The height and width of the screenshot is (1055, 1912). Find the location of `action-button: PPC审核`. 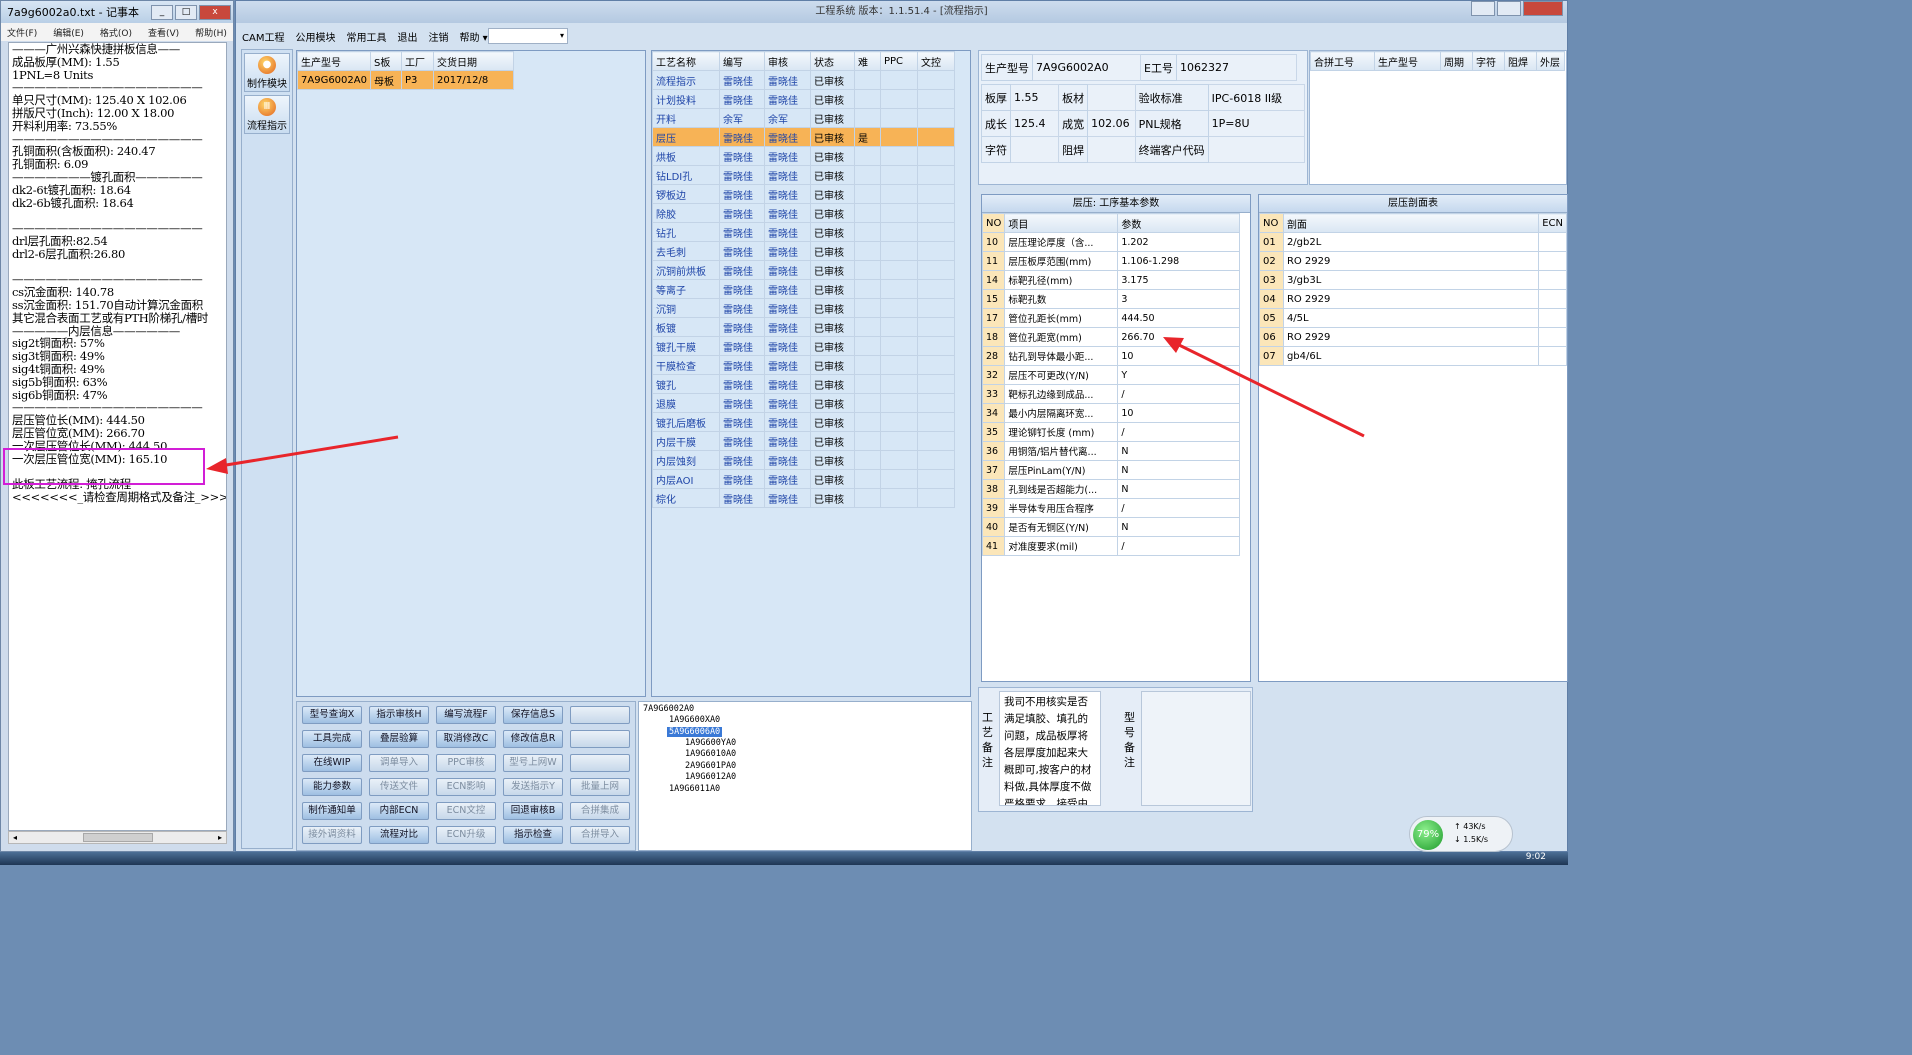

action-button: PPC审核 is located at coordinates (466, 763).